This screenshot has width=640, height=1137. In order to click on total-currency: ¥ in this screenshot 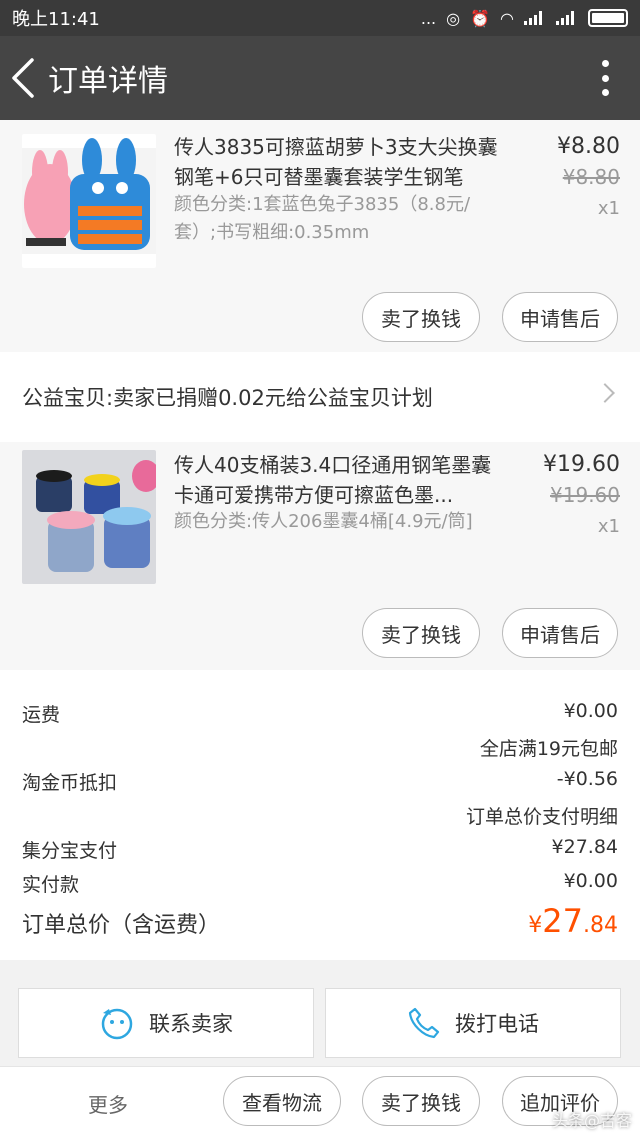, I will do `click(535, 925)`.